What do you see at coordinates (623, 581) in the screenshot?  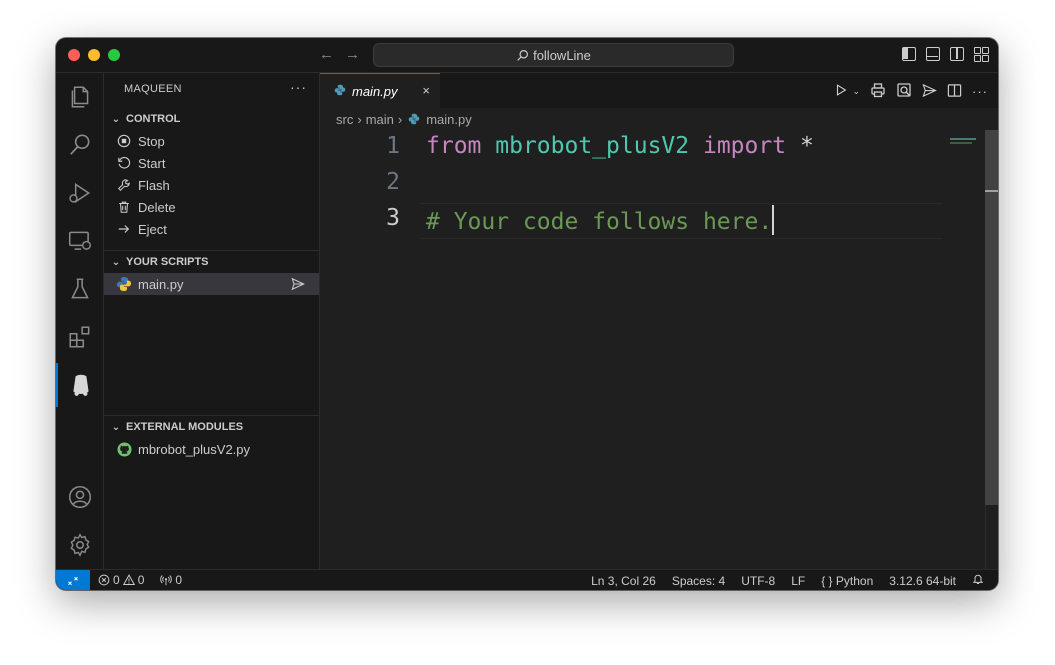 I see `cursor-position: Ln 3, Col 26` at bounding box center [623, 581].